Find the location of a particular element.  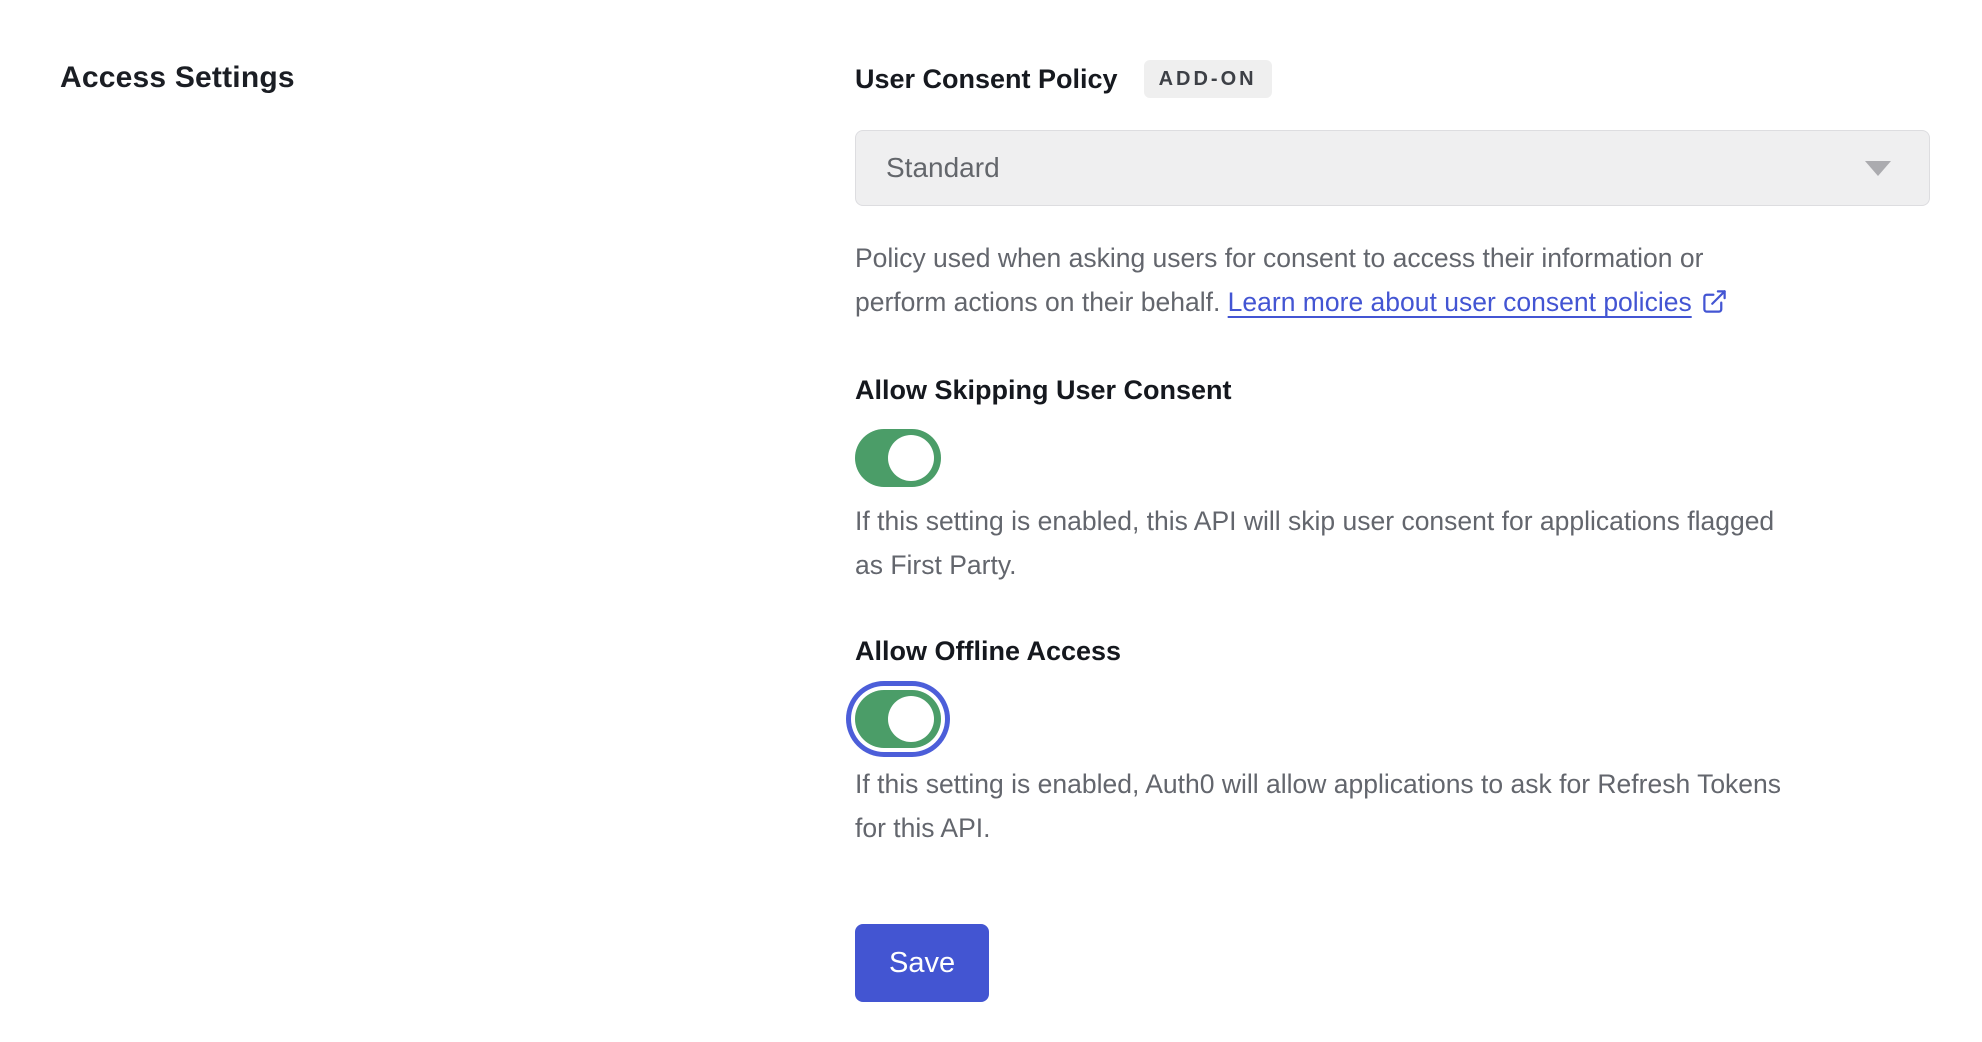

learn-more-link: Learn more about user consent policies is located at coordinates (1460, 302).